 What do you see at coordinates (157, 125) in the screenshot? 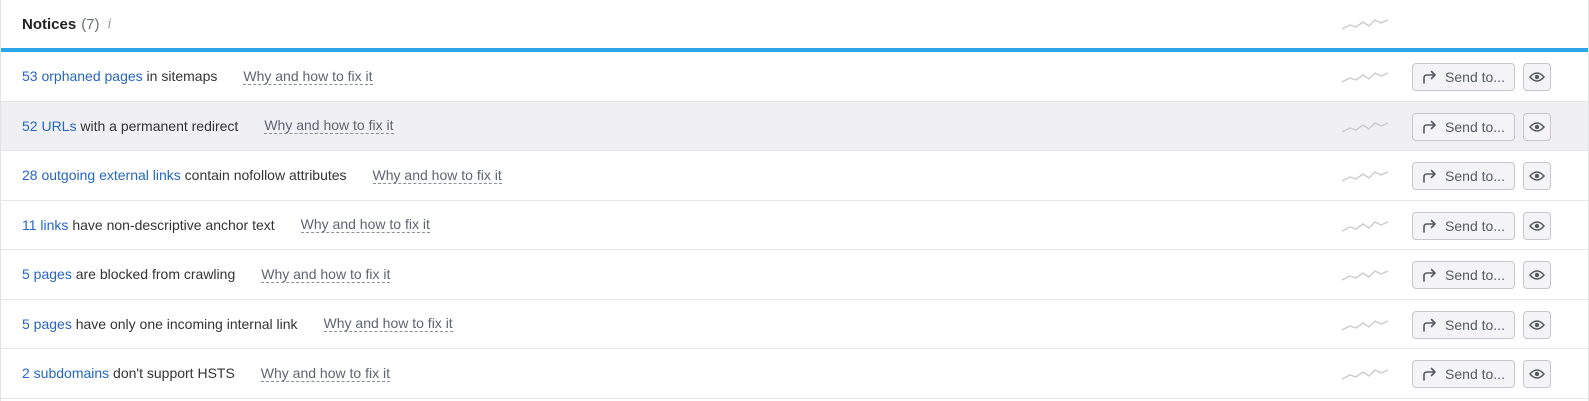
I see `issue-text: with a permanent redirect` at bounding box center [157, 125].